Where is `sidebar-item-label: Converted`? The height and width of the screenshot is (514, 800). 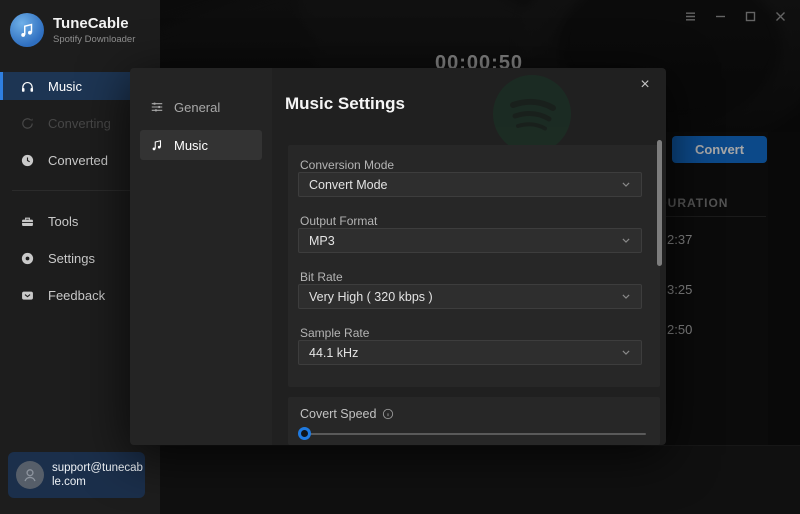 sidebar-item-label: Converted is located at coordinates (78, 160).